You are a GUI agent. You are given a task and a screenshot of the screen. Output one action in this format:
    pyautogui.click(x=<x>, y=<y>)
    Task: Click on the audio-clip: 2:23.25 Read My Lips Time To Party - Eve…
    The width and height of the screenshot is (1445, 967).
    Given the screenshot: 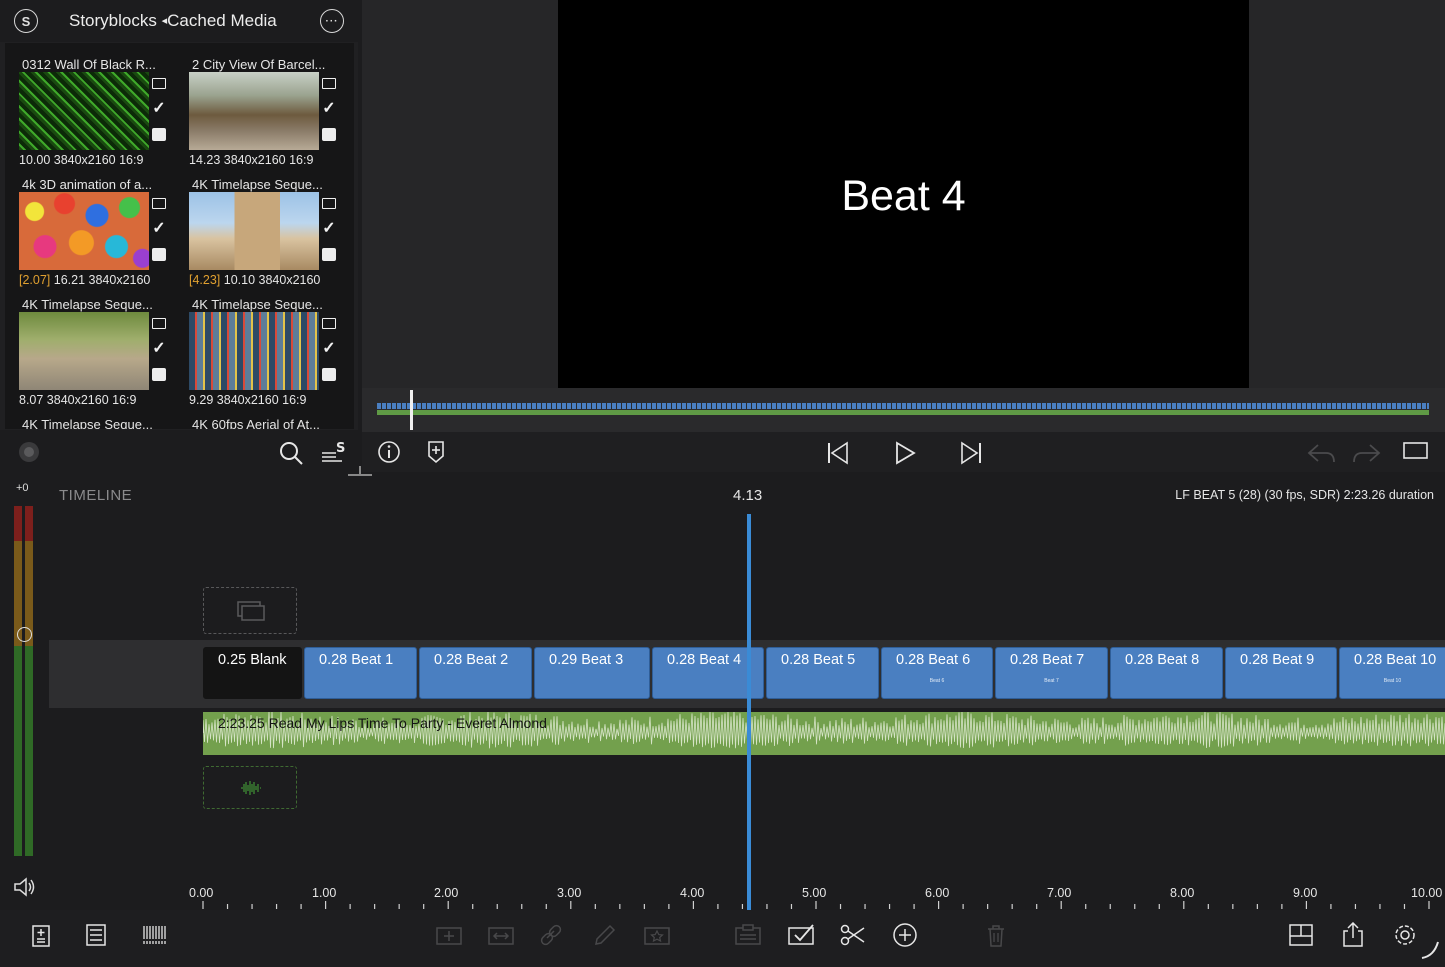 What is the action you would take?
    pyautogui.click(x=824, y=733)
    